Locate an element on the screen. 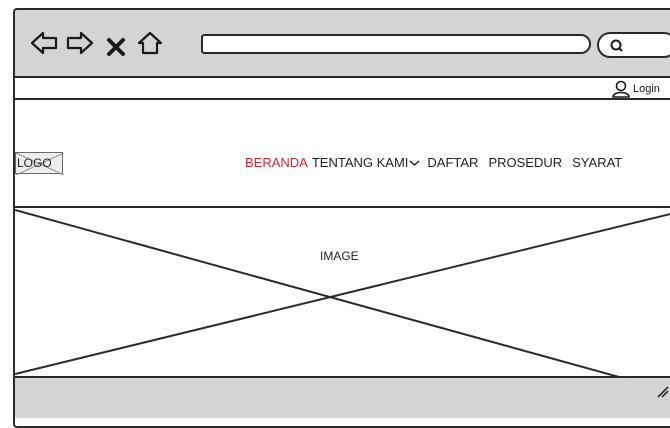 This screenshot has height=428, width=670. logo-placeholder: LOGO is located at coordinates (39, 163).